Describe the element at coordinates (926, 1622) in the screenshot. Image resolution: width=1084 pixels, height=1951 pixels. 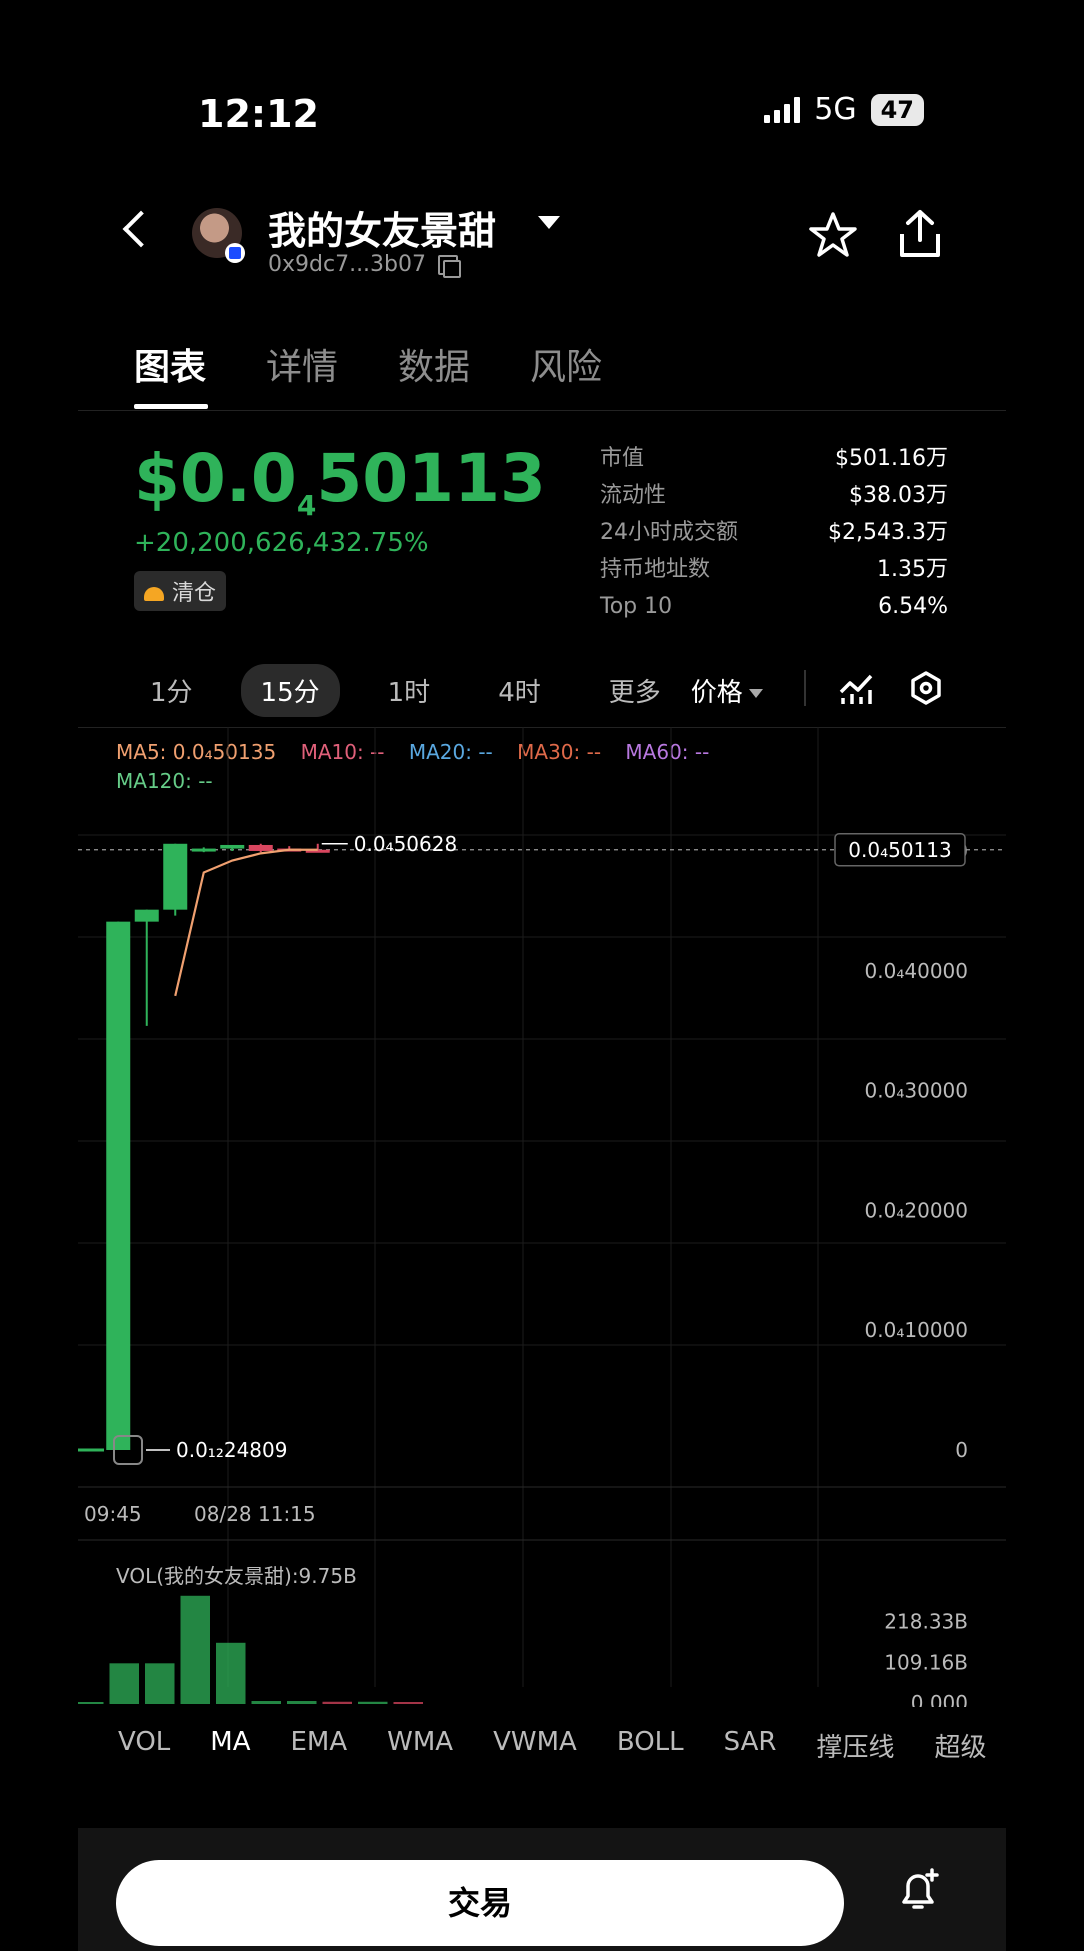
I see `volume-tick-label: 218.33B` at that location.